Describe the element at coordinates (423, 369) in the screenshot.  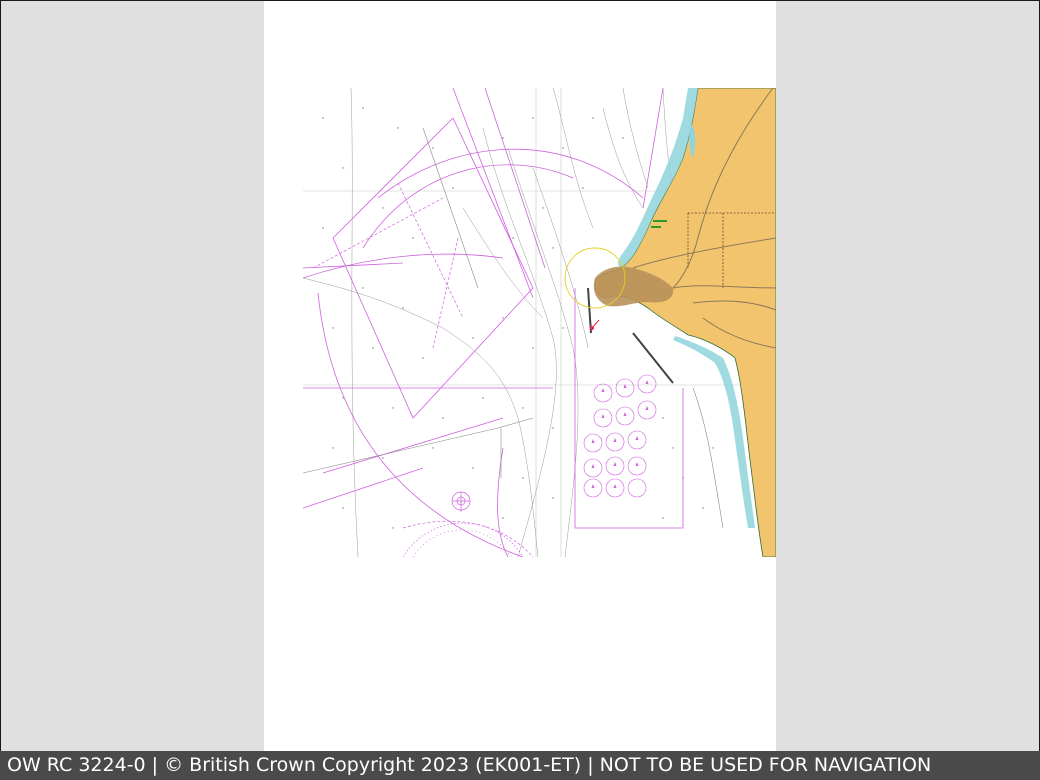
I see `magenta-dashed` at that location.